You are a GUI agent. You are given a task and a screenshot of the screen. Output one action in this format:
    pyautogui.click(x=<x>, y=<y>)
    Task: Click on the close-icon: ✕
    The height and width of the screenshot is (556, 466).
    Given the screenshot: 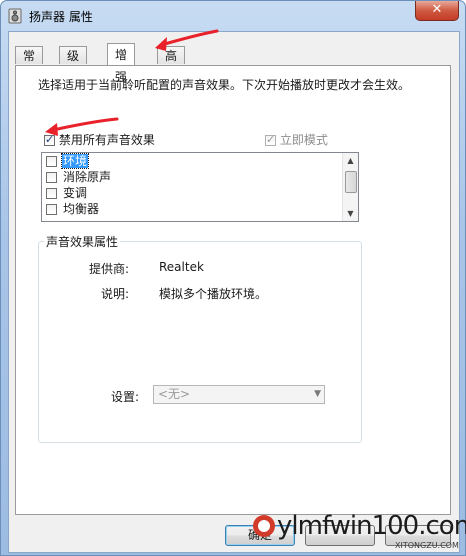 What is the action you would take?
    pyautogui.click(x=437, y=9)
    